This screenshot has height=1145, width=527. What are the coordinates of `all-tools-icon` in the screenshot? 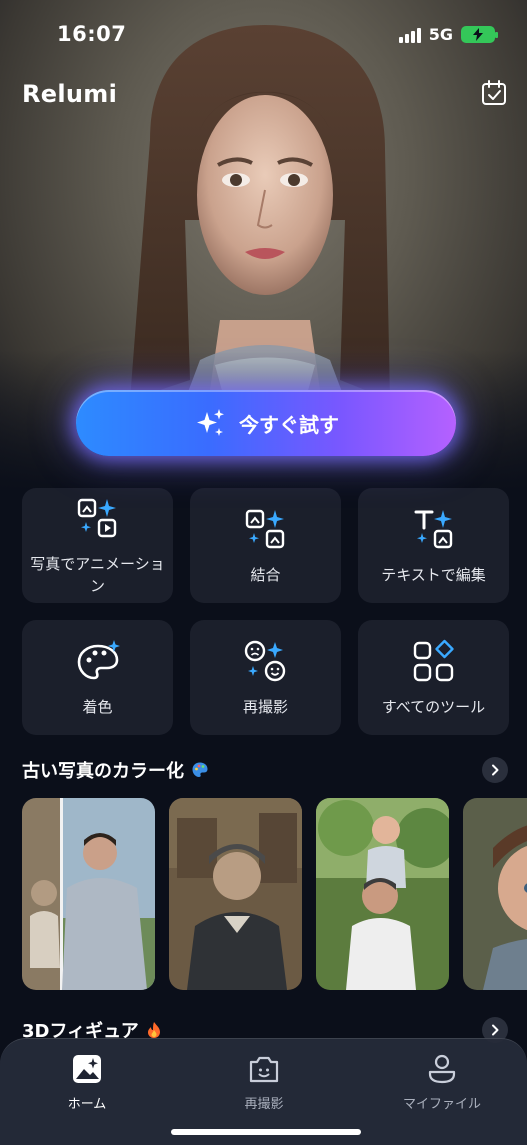 It's located at (433, 660).